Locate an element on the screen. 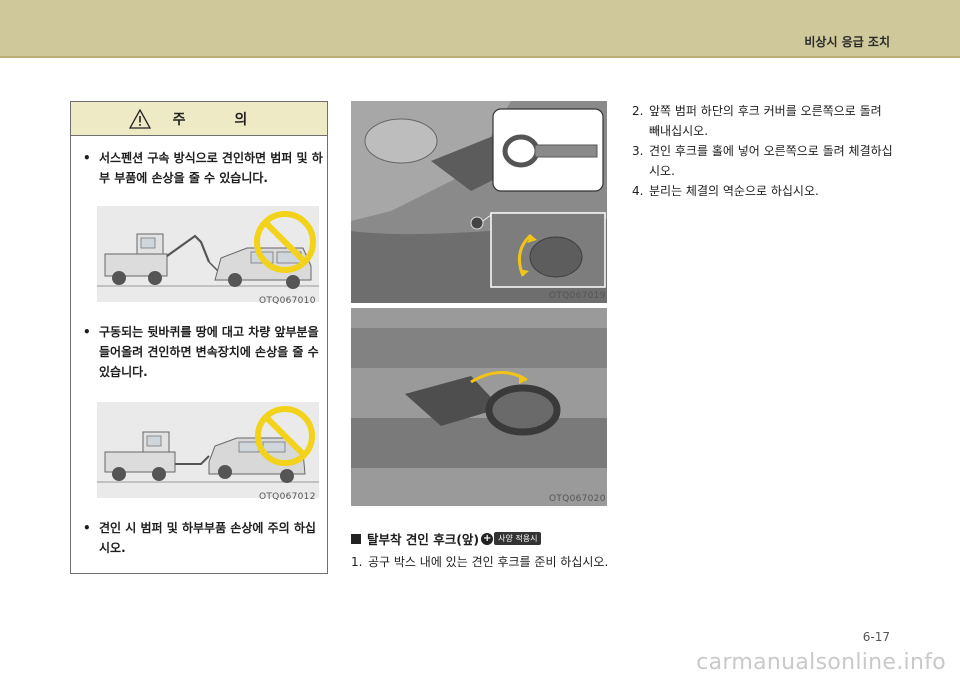  option-badge: + 사양 적용시 is located at coordinates (511, 538).